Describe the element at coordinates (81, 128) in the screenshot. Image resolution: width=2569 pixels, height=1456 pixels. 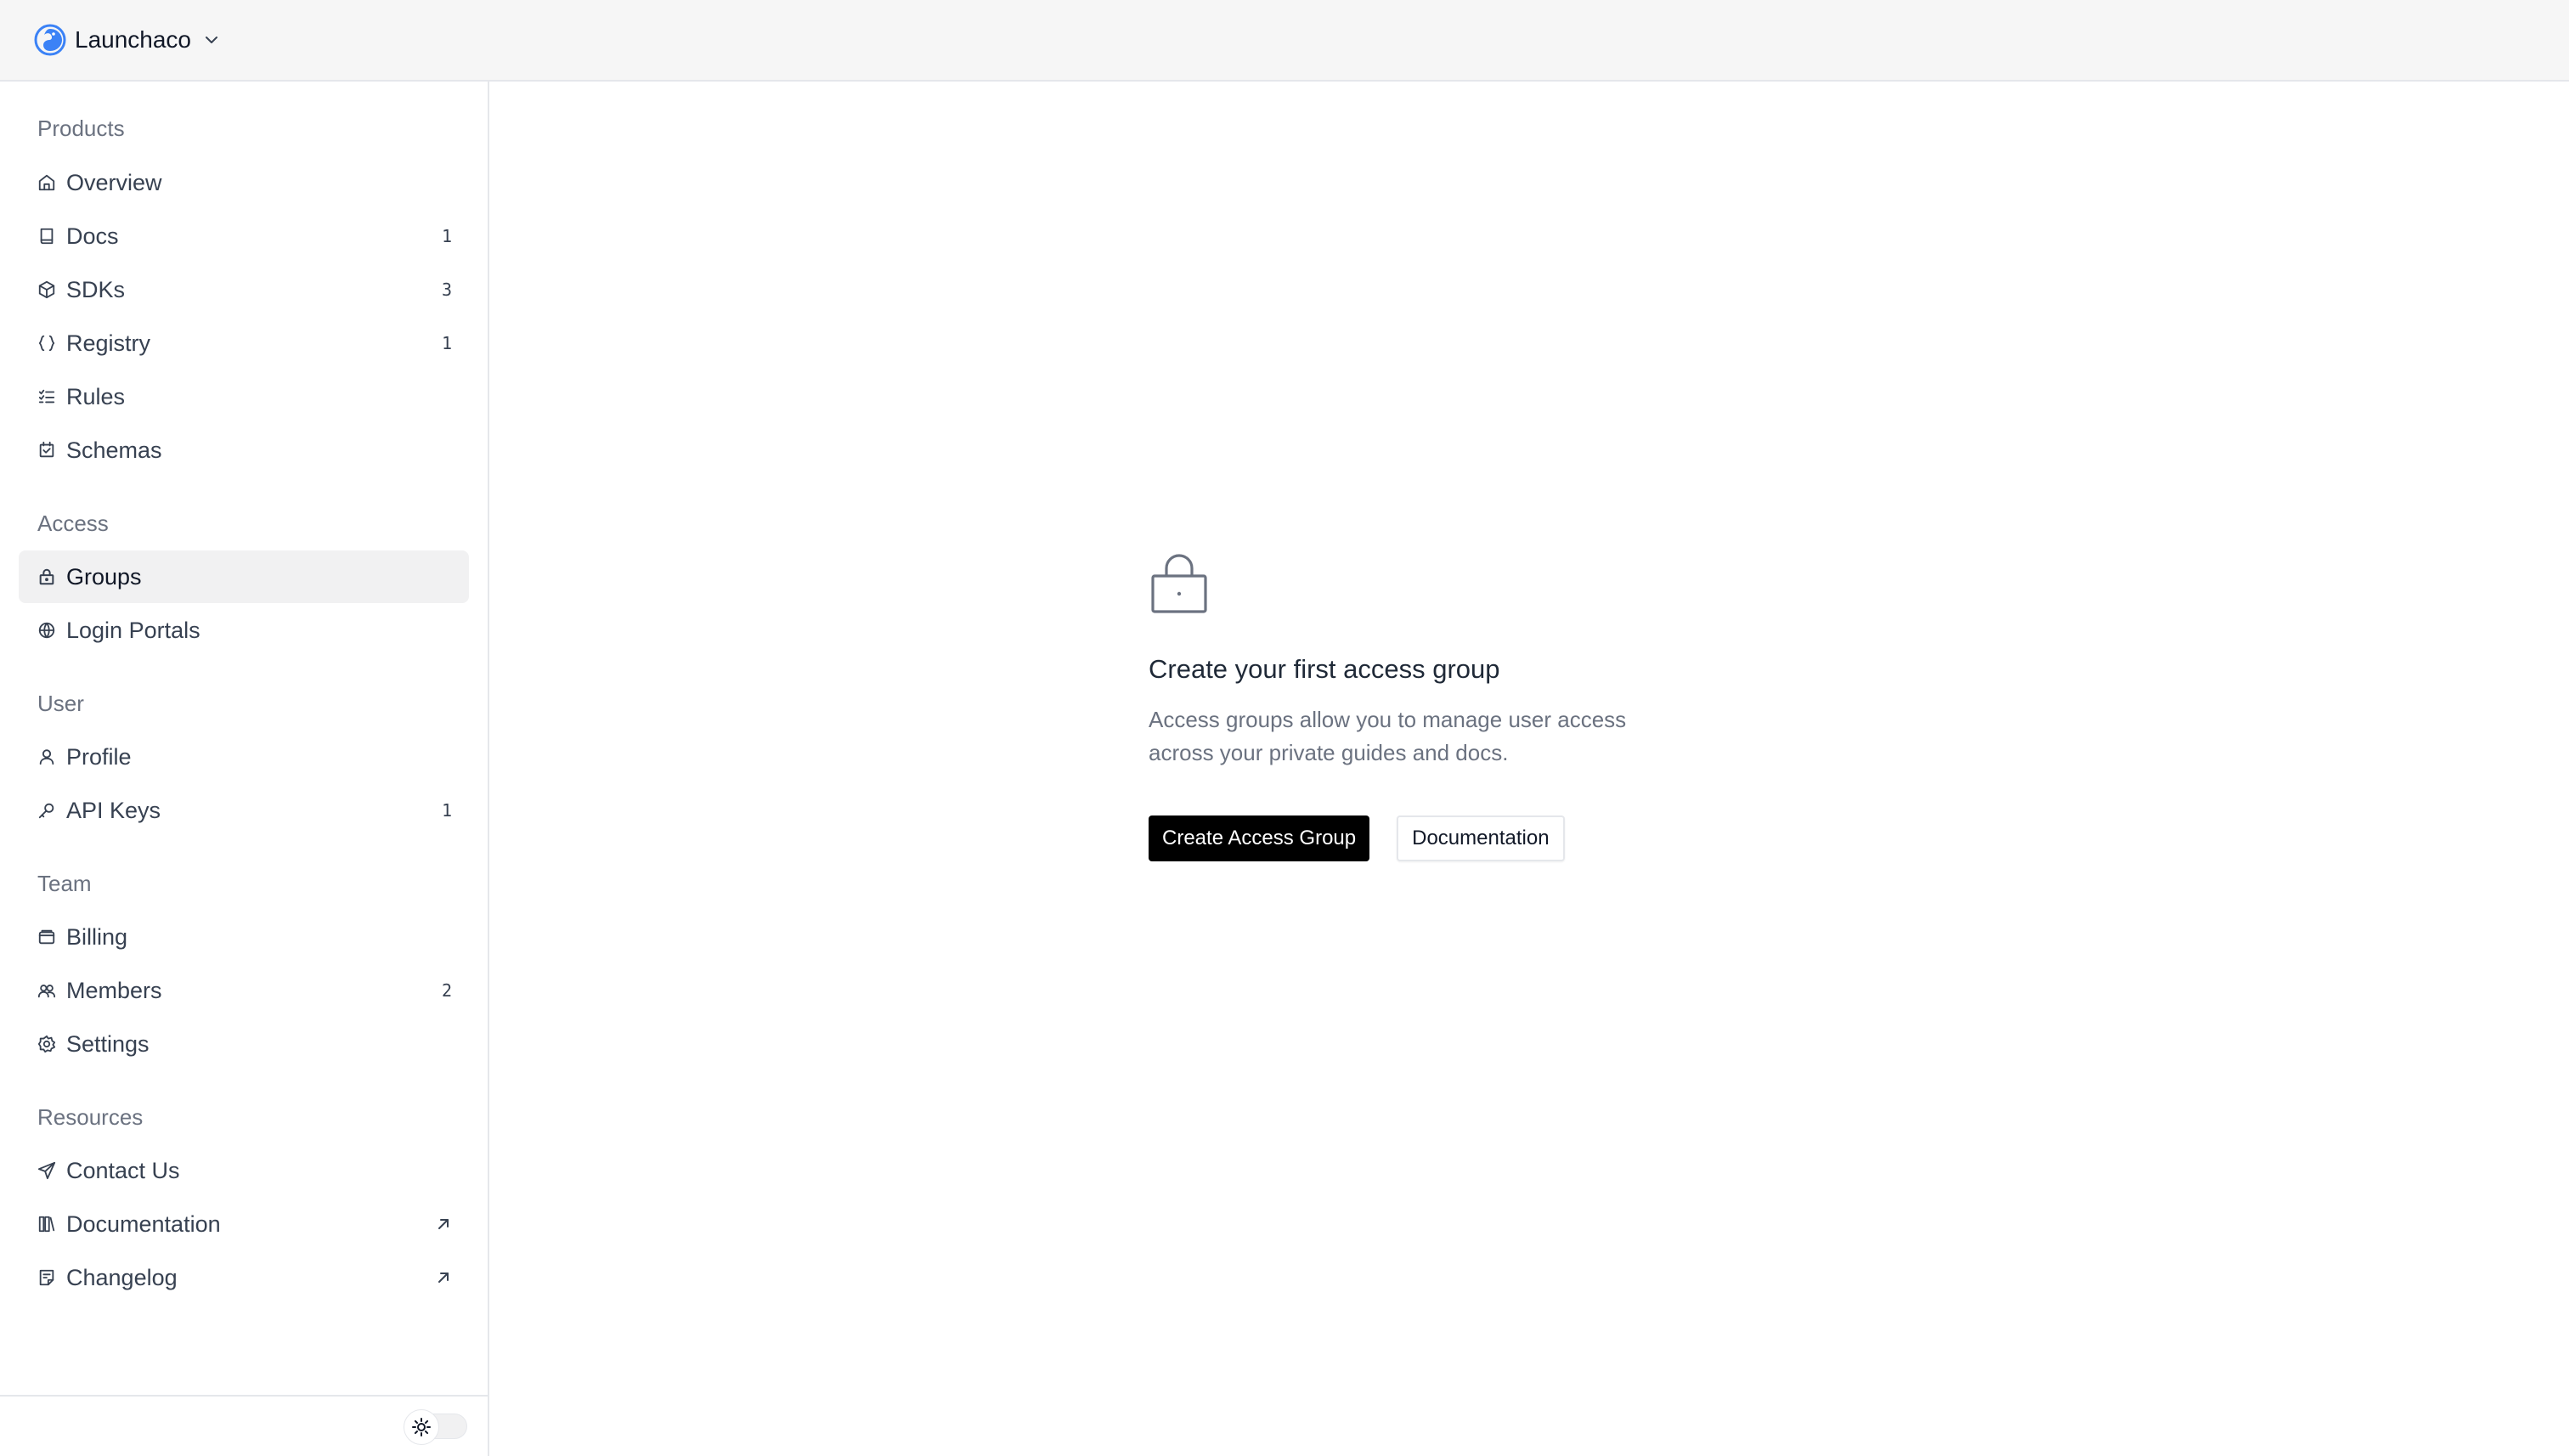
I see `section-title-products: Products` at that location.